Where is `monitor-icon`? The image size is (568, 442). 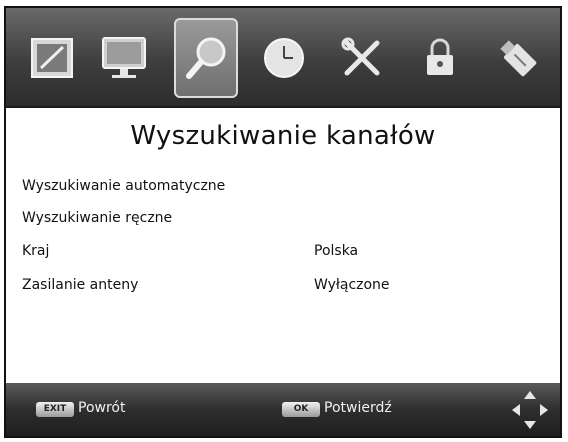
monitor-icon is located at coordinates (124, 58).